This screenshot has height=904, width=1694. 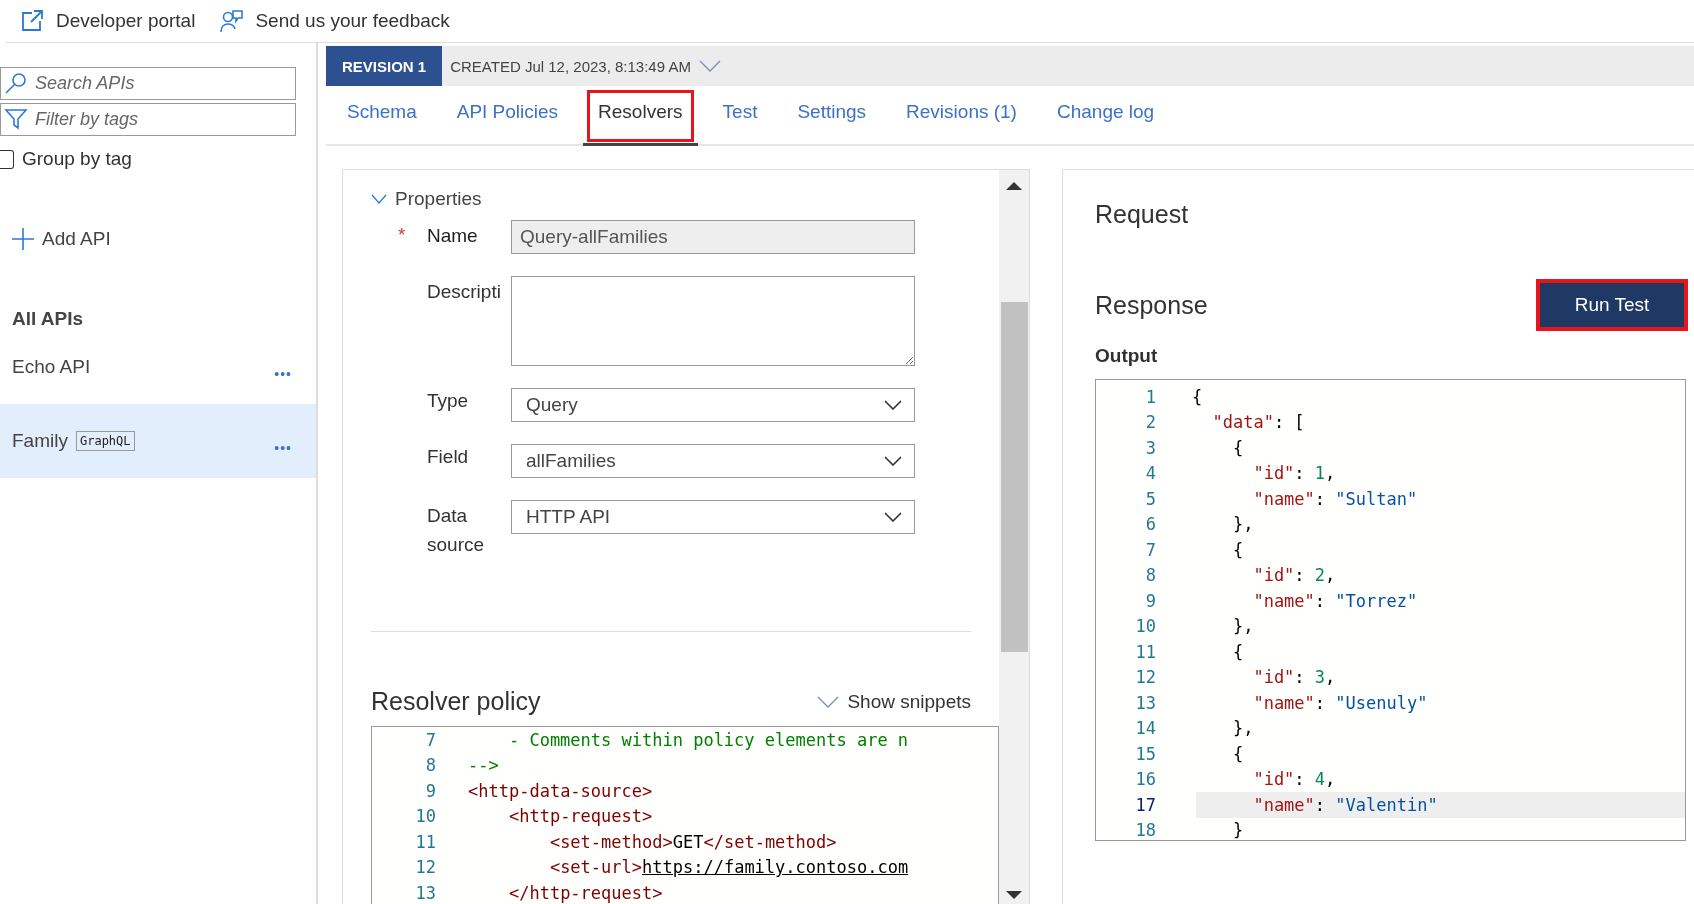 What do you see at coordinates (1294, 575) in the screenshot?
I see `code-line: "id": 2,` at bounding box center [1294, 575].